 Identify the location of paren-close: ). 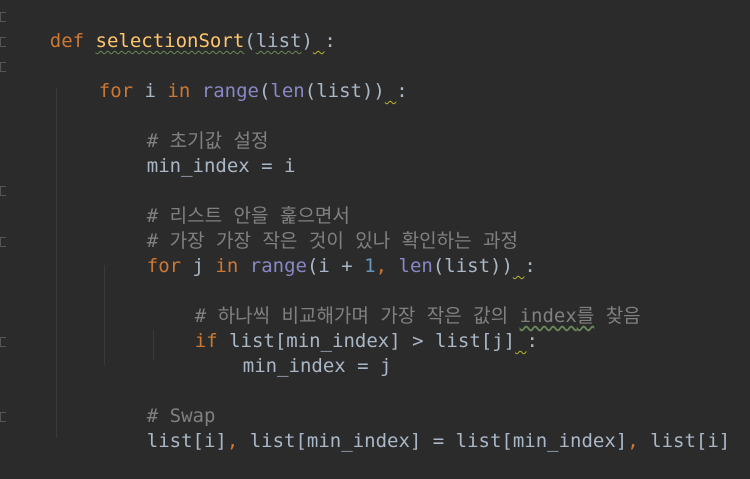
(307, 41).